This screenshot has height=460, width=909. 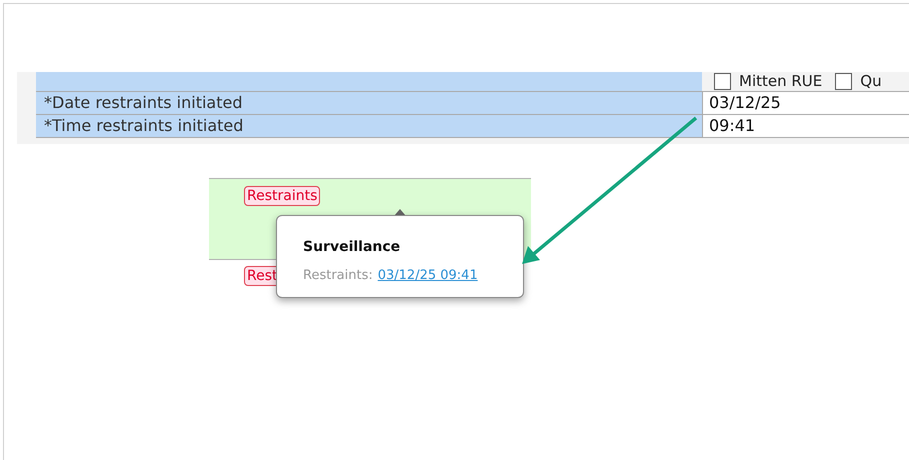 I want to click on value-cell: 09:41, so click(x=805, y=126).